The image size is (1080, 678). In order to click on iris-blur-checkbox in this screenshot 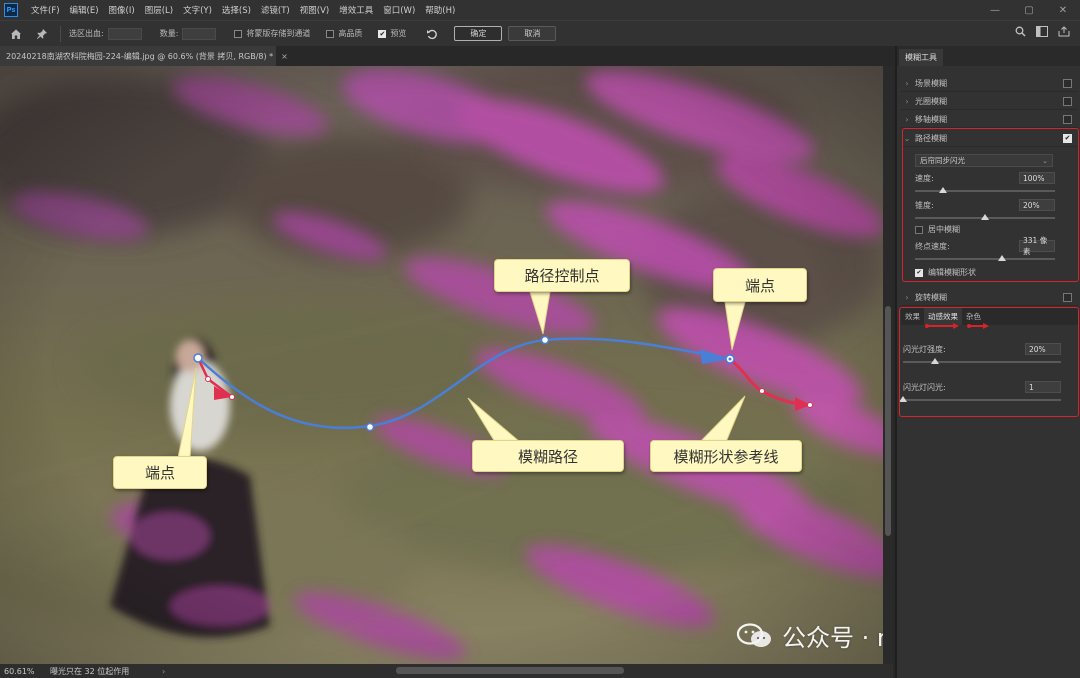, I will do `click(1067, 101)`.